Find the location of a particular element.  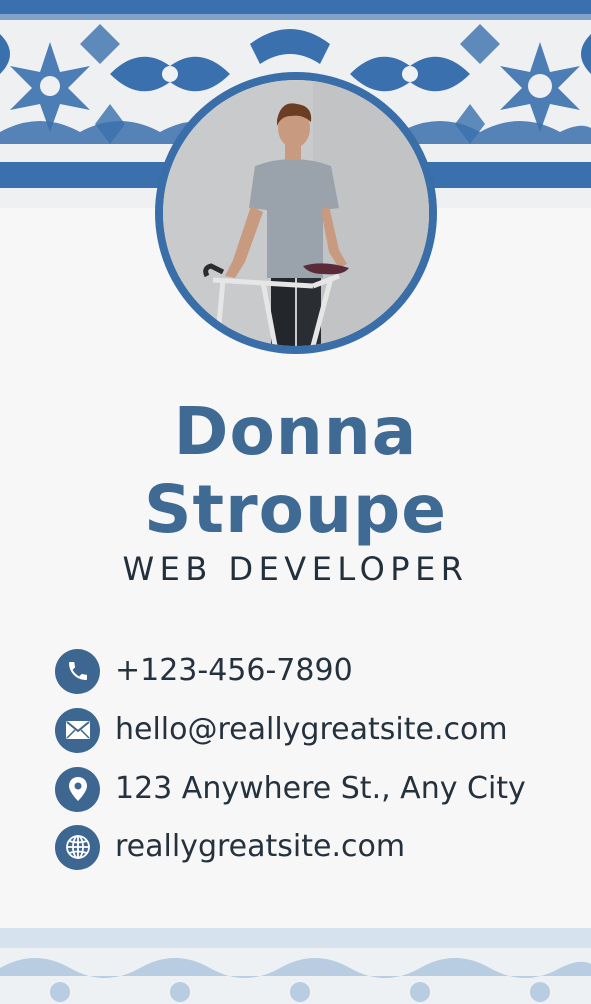

email-text: hello@reallygreatsite.com is located at coordinates (311, 729).